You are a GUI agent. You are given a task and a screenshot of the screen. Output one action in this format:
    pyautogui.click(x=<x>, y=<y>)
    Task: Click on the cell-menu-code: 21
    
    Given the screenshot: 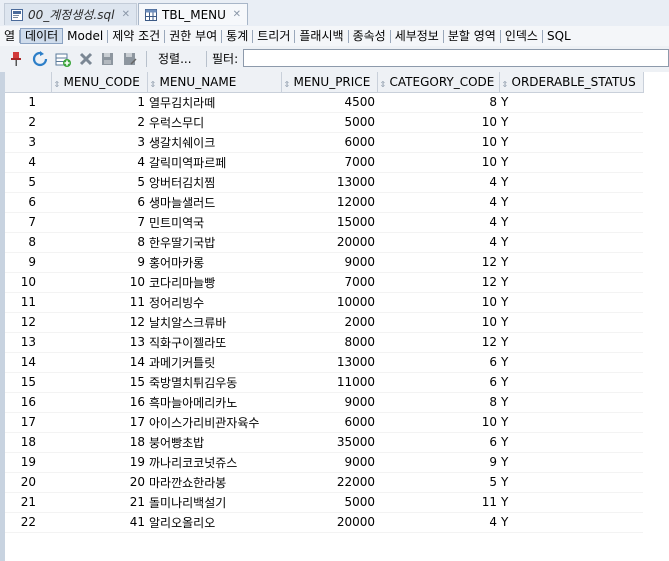 What is the action you would take?
    pyautogui.click(x=99, y=502)
    